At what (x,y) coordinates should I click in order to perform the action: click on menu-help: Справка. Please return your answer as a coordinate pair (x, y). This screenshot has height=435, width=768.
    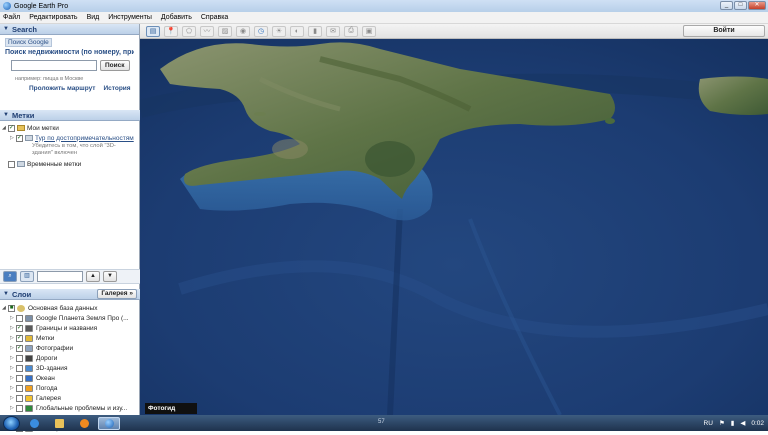
    Looking at the image, I should click on (214, 17).